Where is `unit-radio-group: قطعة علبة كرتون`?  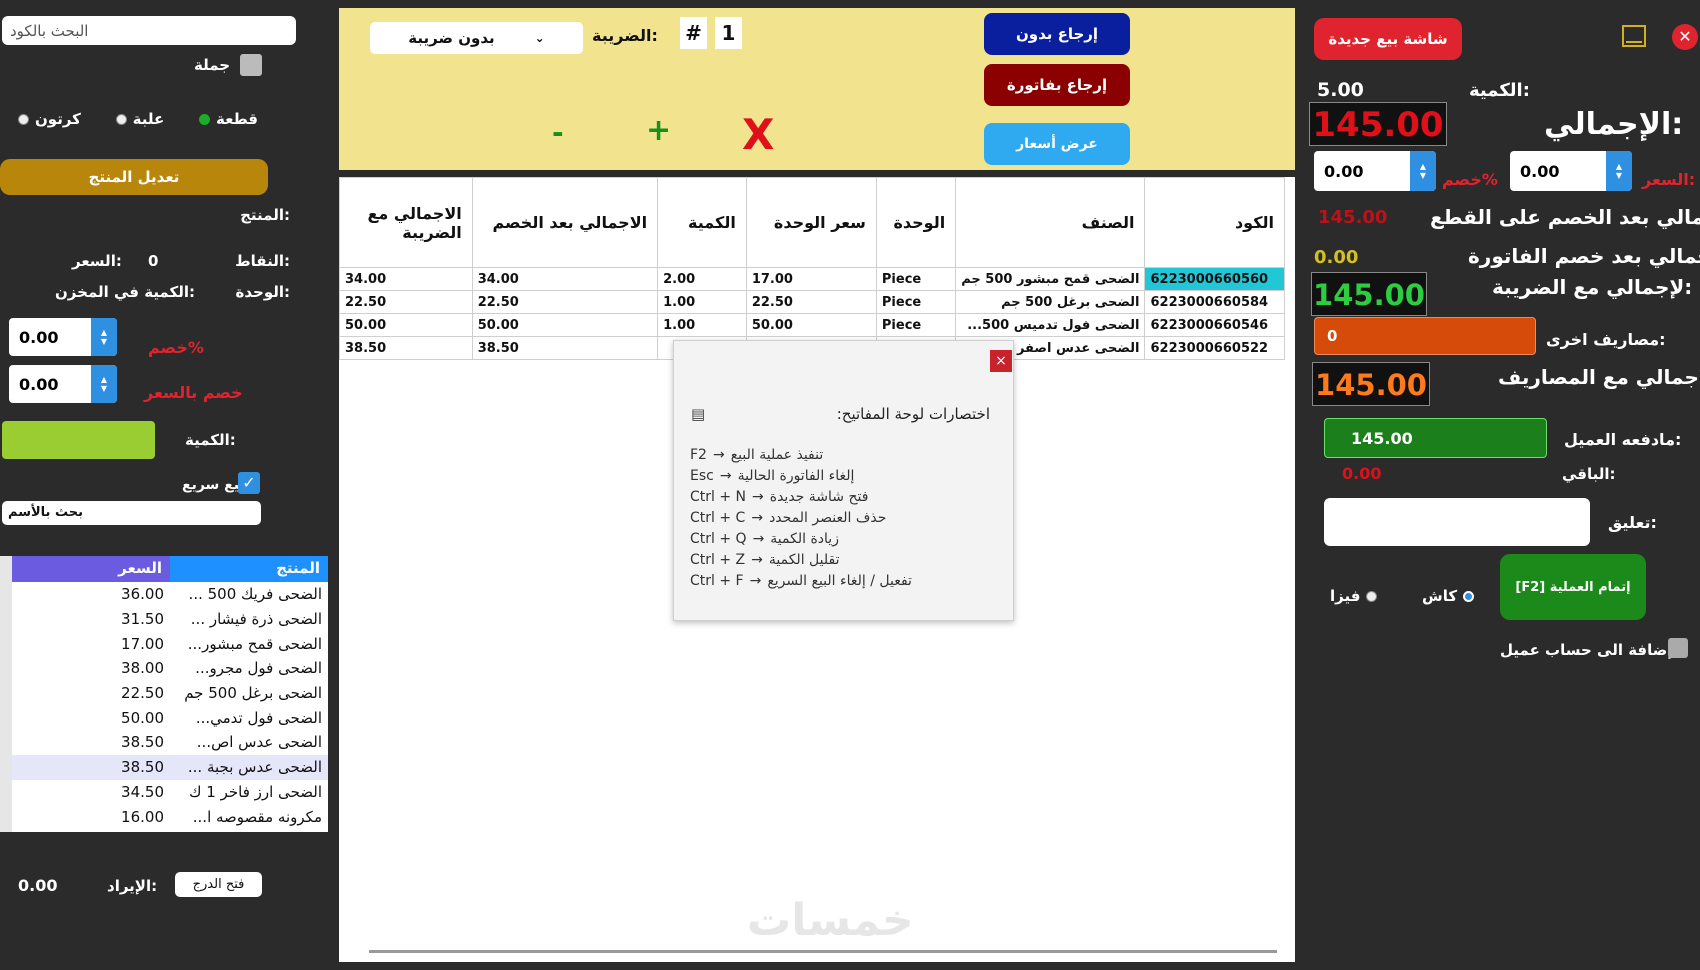
unit-radio-group: قطعة علبة كرتون is located at coordinates (138, 119).